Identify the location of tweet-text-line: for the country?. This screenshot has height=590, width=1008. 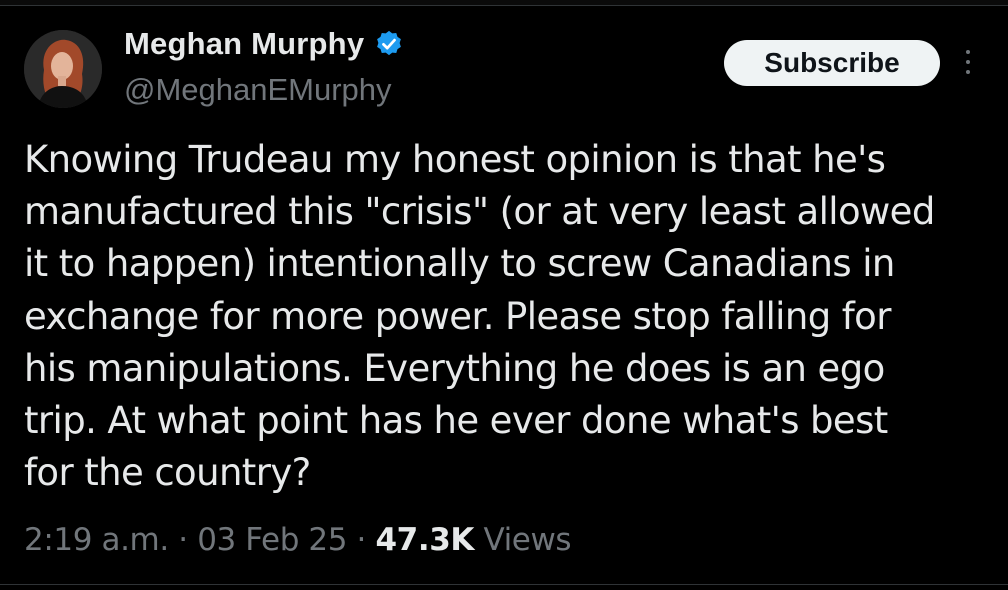
(167, 473).